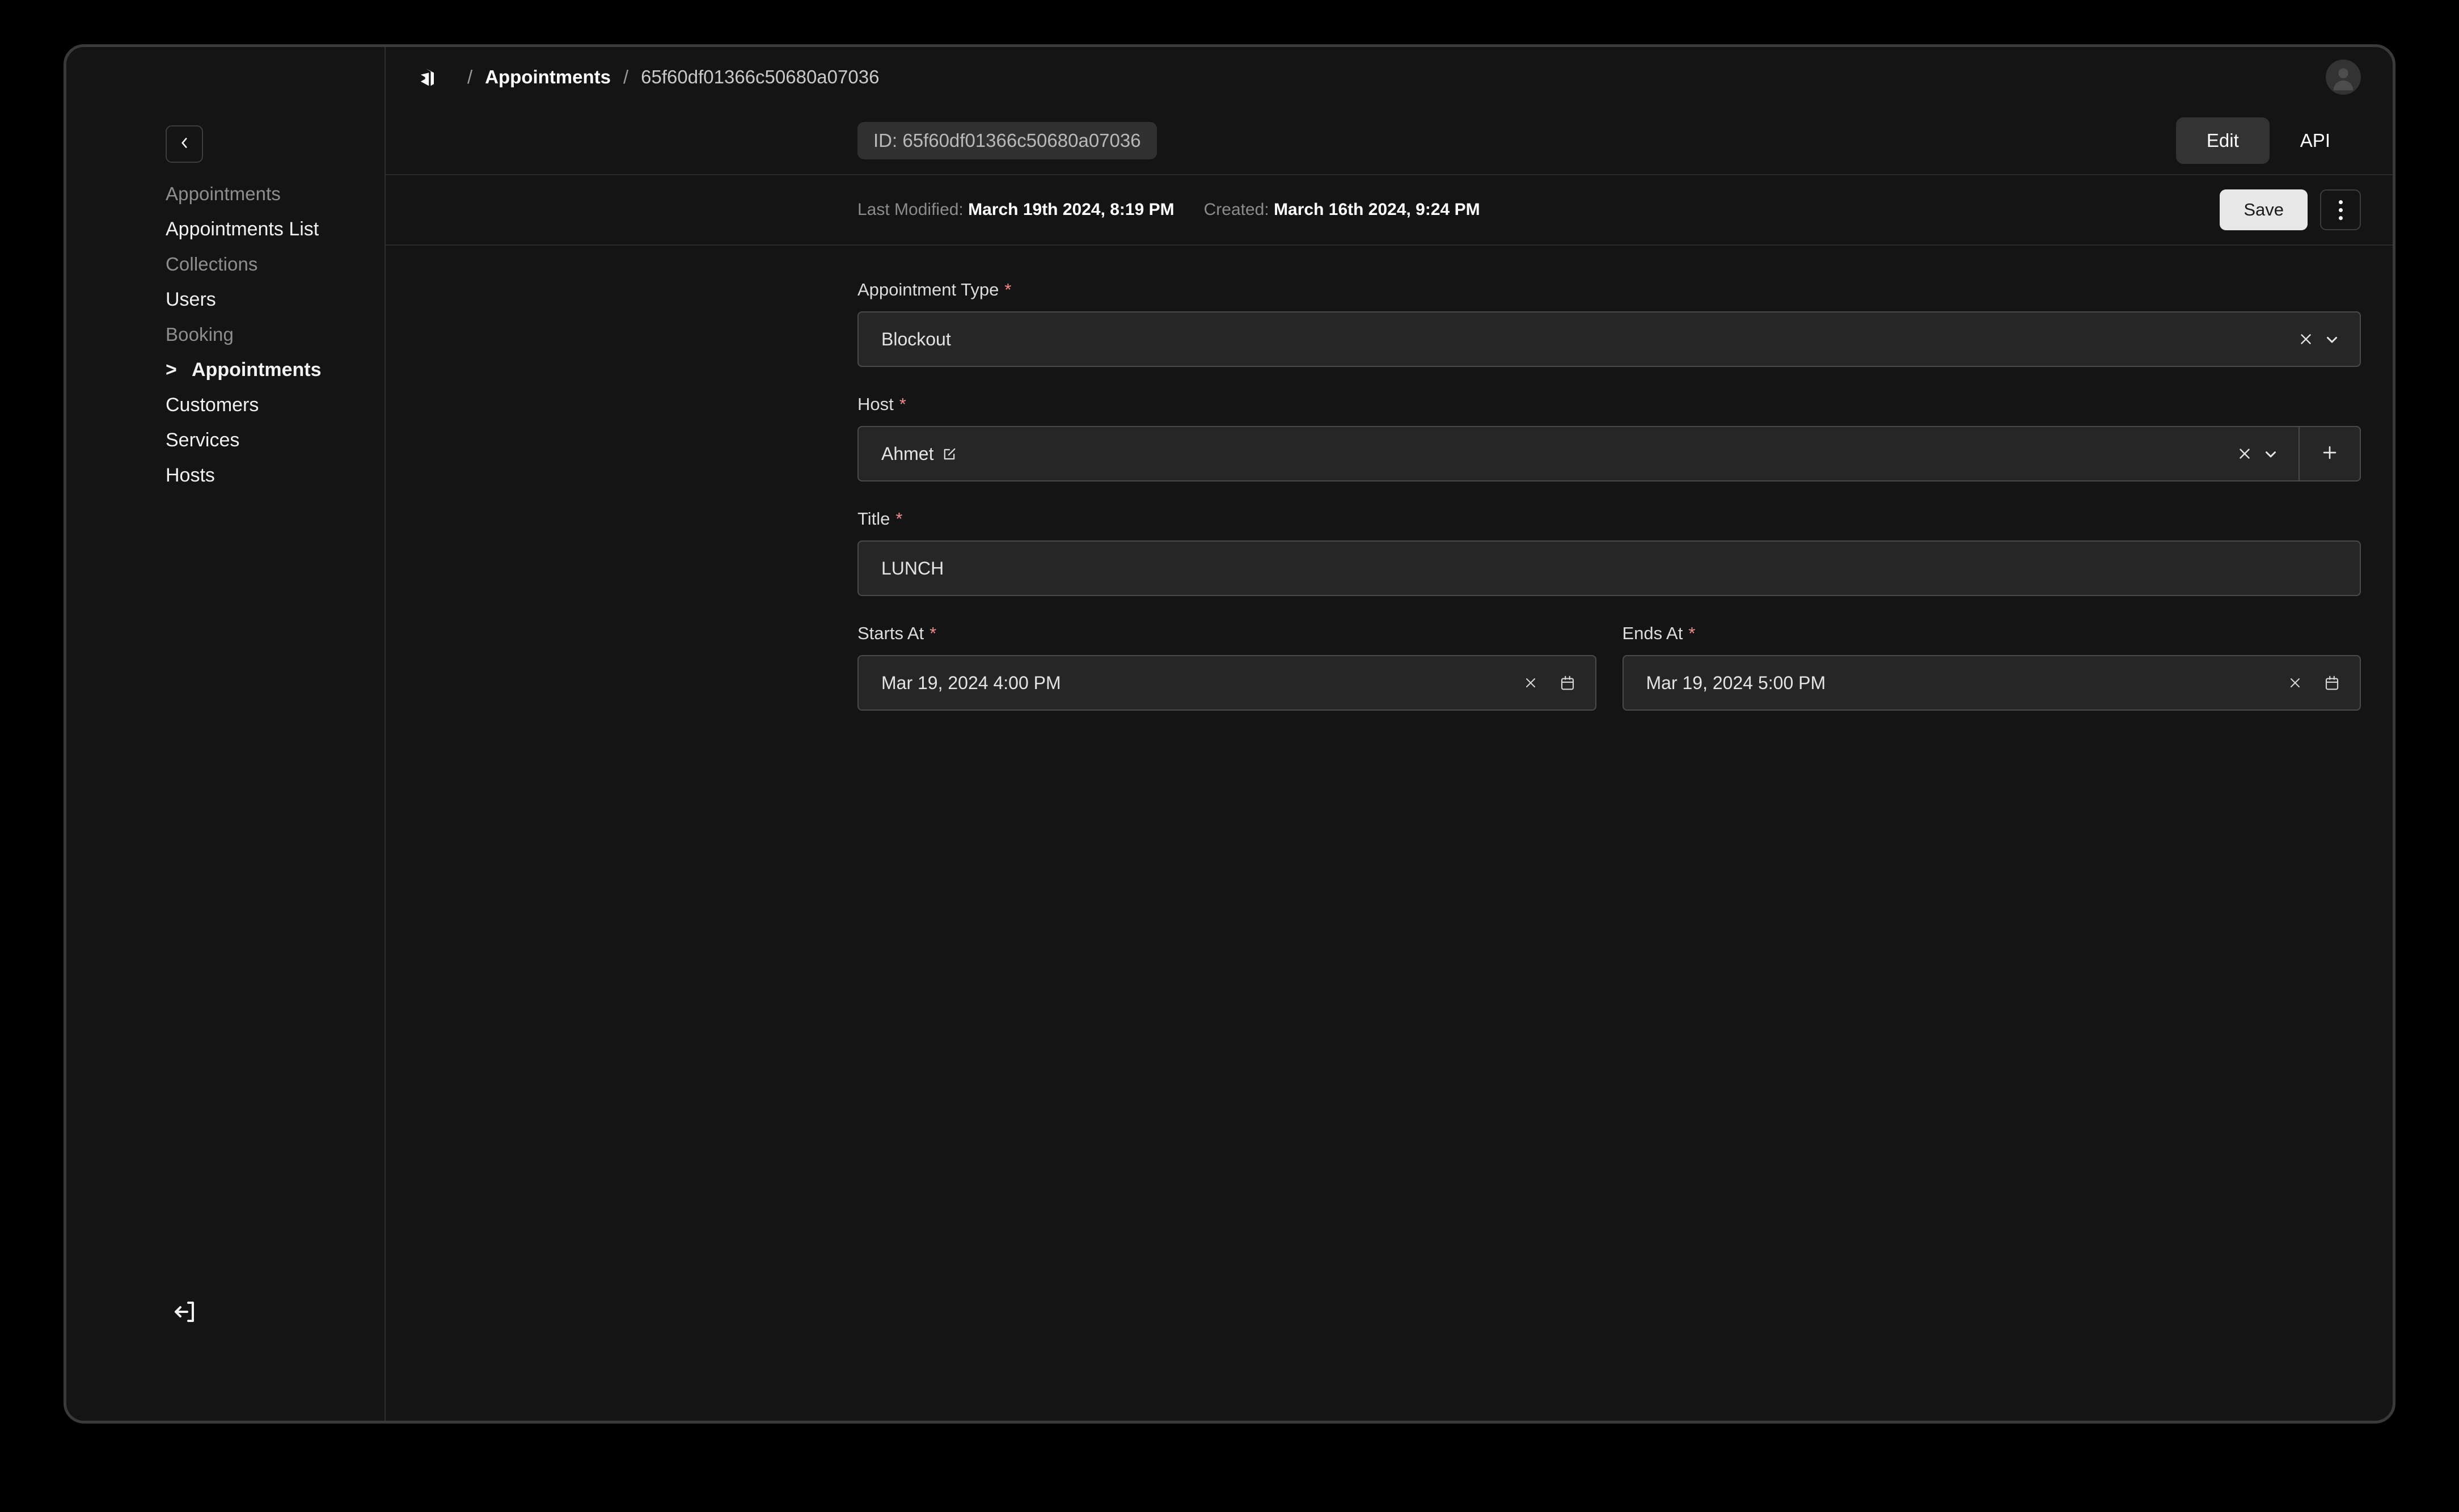 The width and height of the screenshot is (2459, 1512). I want to click on host-value-text: Ahmet, so click(907, 454).